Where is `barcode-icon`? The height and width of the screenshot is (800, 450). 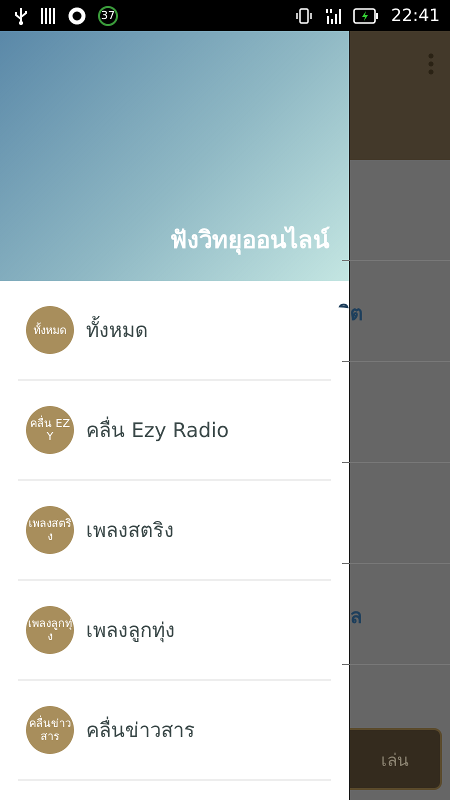
barcode-icon is located at coordinates (48, 15).